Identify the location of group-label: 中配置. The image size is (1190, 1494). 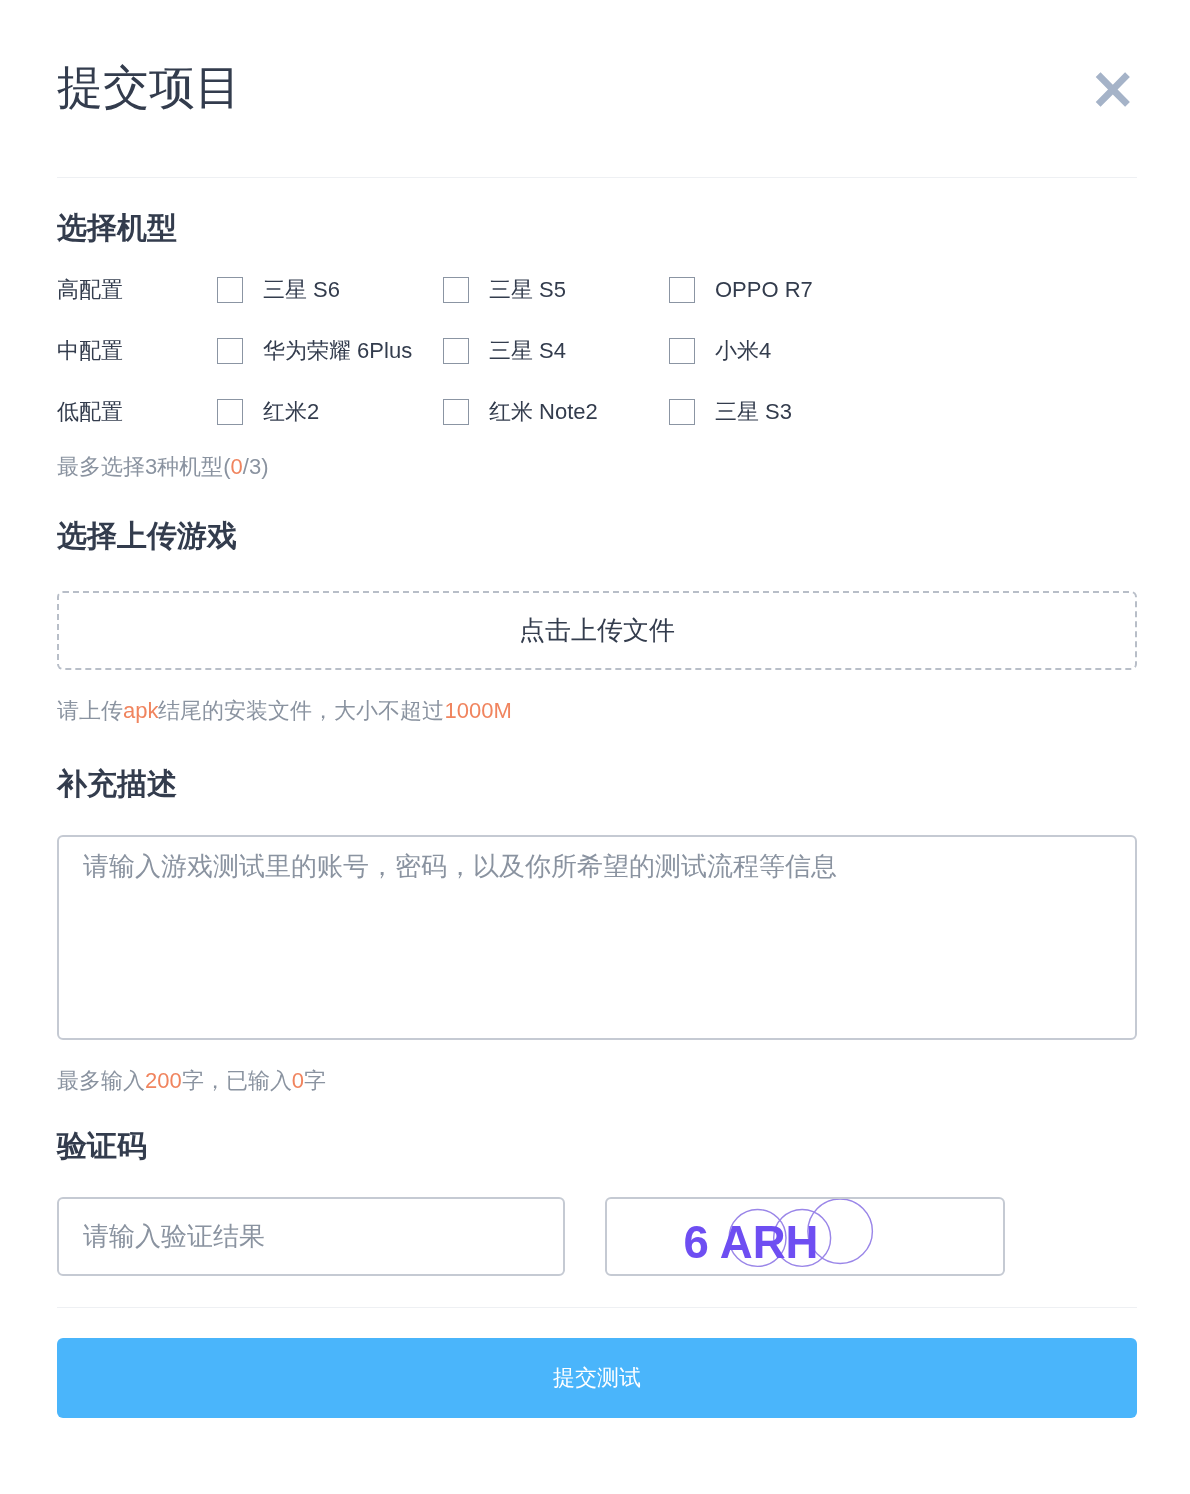
(90, 350).